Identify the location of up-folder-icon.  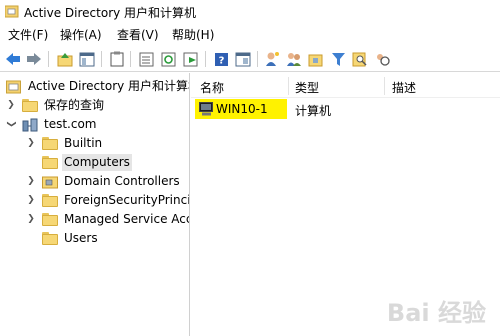
(65, 59).